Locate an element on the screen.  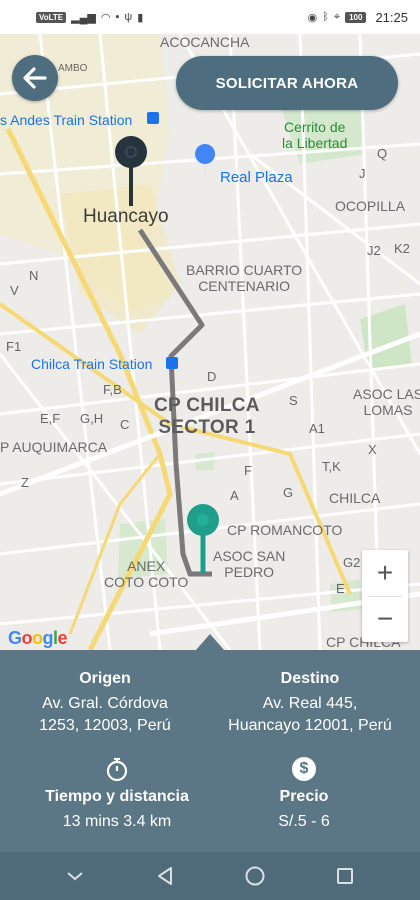
map-label-ef: E,F is located at coordinates (50, 418).